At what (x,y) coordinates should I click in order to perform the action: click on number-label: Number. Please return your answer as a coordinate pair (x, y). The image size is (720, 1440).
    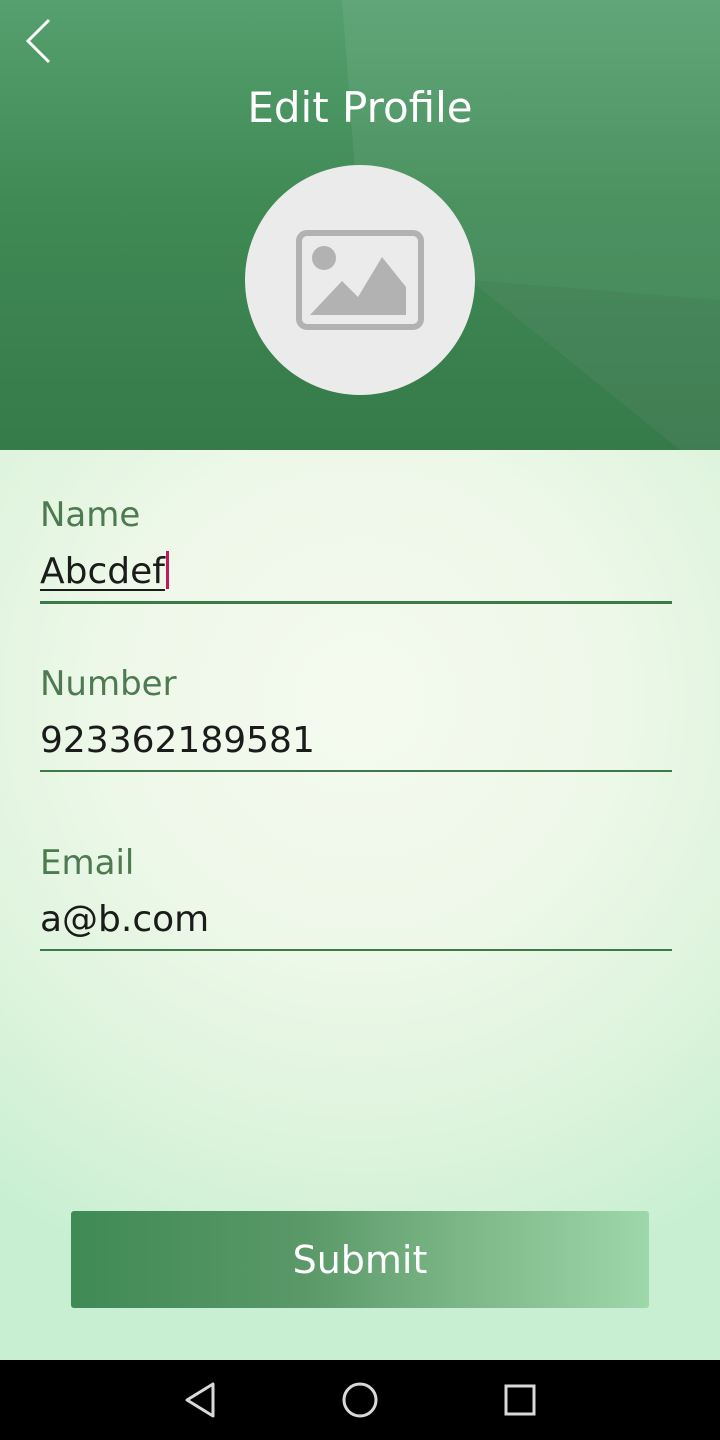
    Looking at the image, I should click on (108, 684).